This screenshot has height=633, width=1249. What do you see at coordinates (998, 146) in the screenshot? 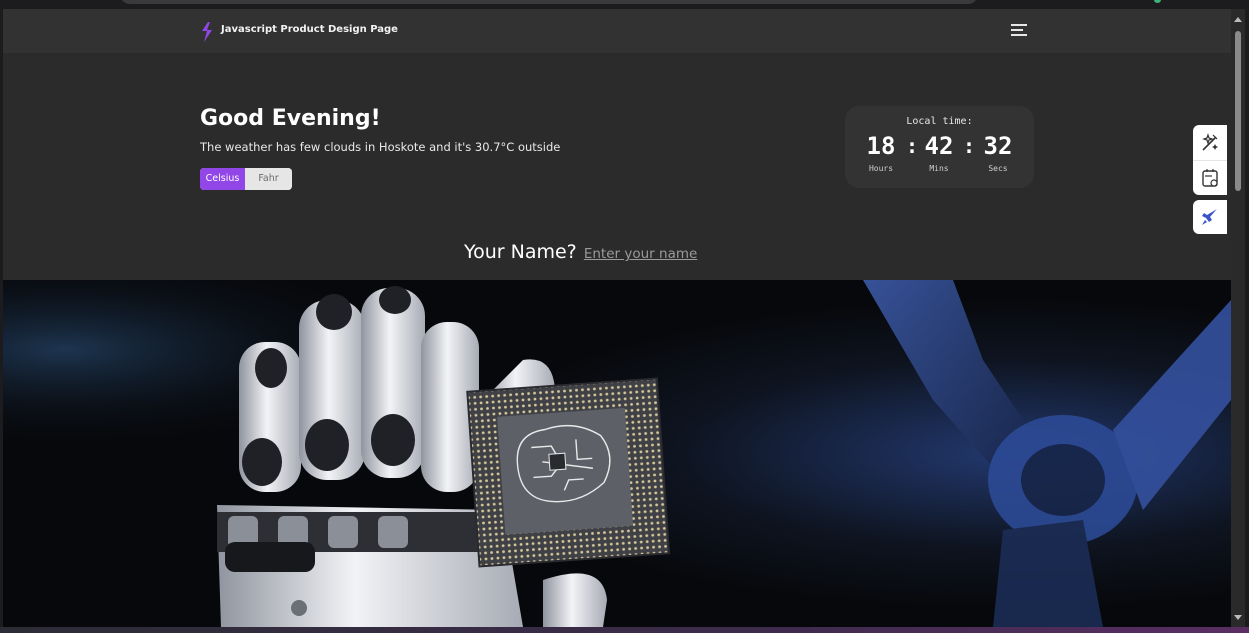
I see `clock-seconds: 32` at bounding box center [998, 146].